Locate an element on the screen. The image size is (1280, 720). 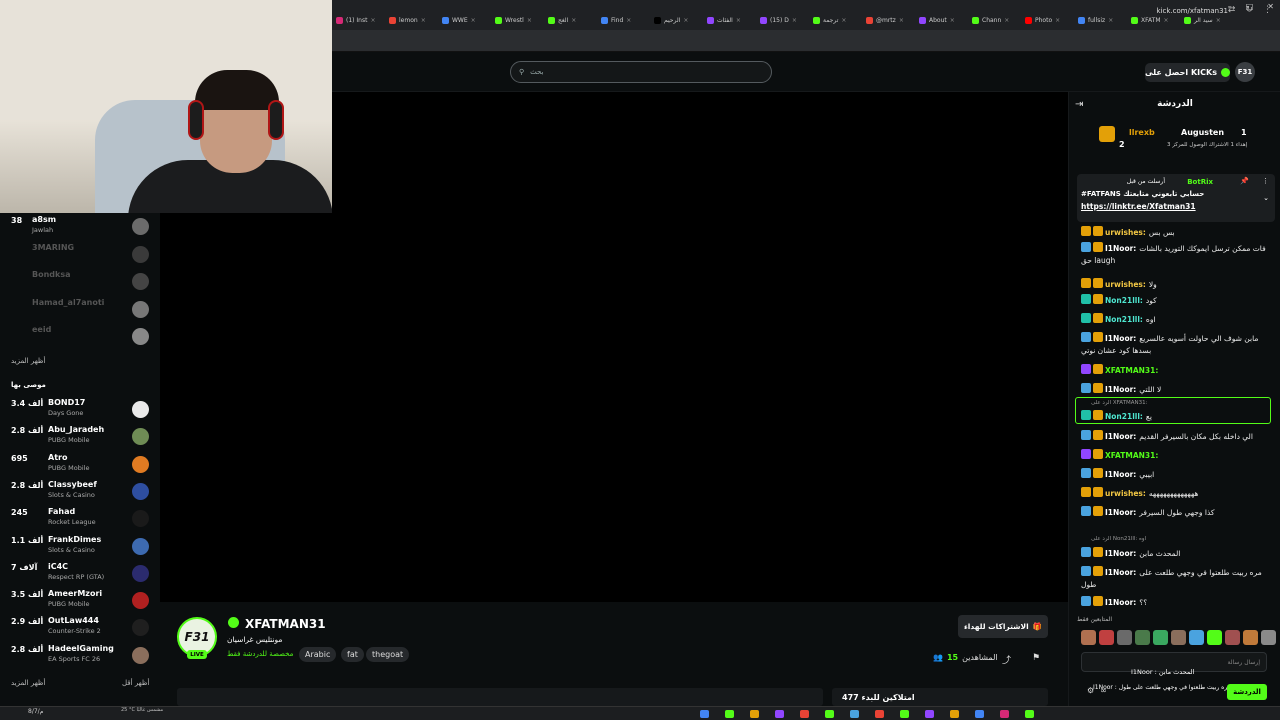
browser-tab: سيد الر × is located at coordinates (1209, 20).